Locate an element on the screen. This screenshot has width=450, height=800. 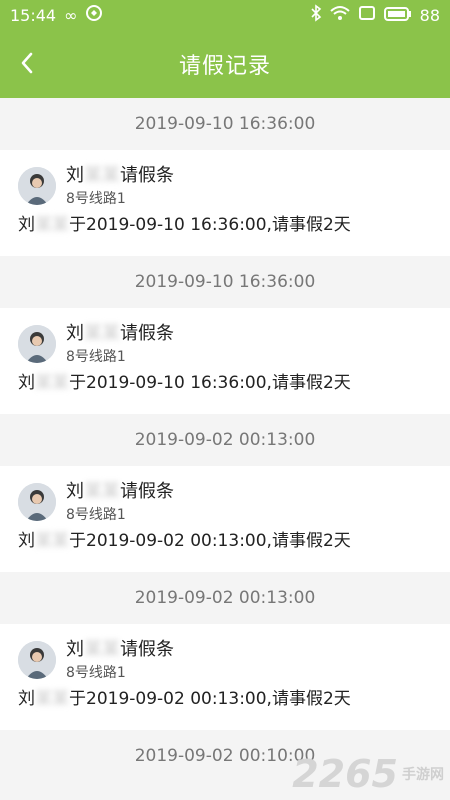
wifi-icon is located at coordinates (339, 15).